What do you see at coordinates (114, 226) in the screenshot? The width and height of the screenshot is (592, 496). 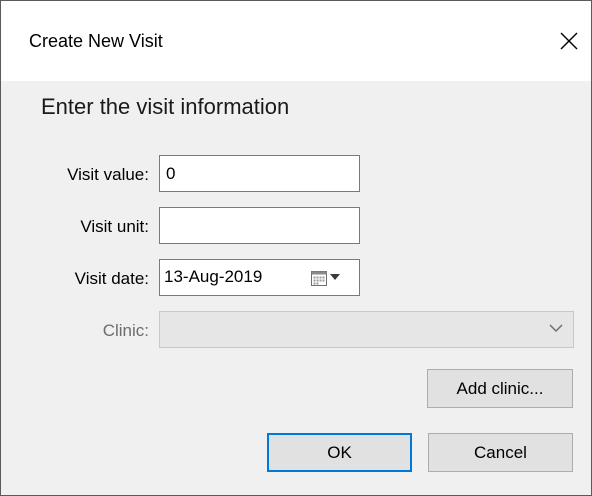 I see `visit-unit-label: Visit unit:` at bounding box center [114, 226].